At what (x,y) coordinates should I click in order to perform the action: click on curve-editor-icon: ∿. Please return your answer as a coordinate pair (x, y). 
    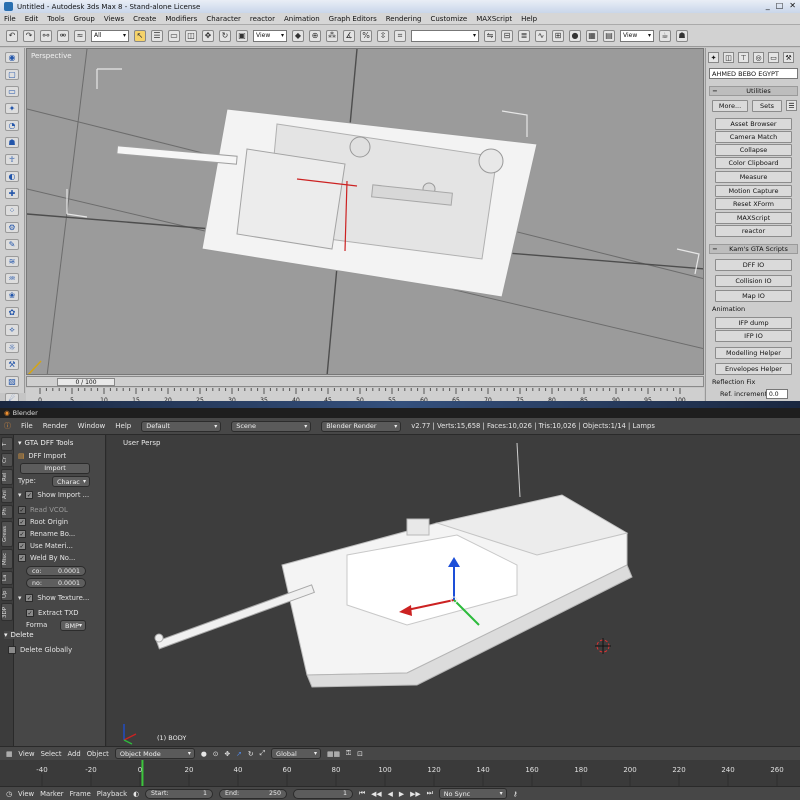
    Looking at the image, I should click on (541, 35).